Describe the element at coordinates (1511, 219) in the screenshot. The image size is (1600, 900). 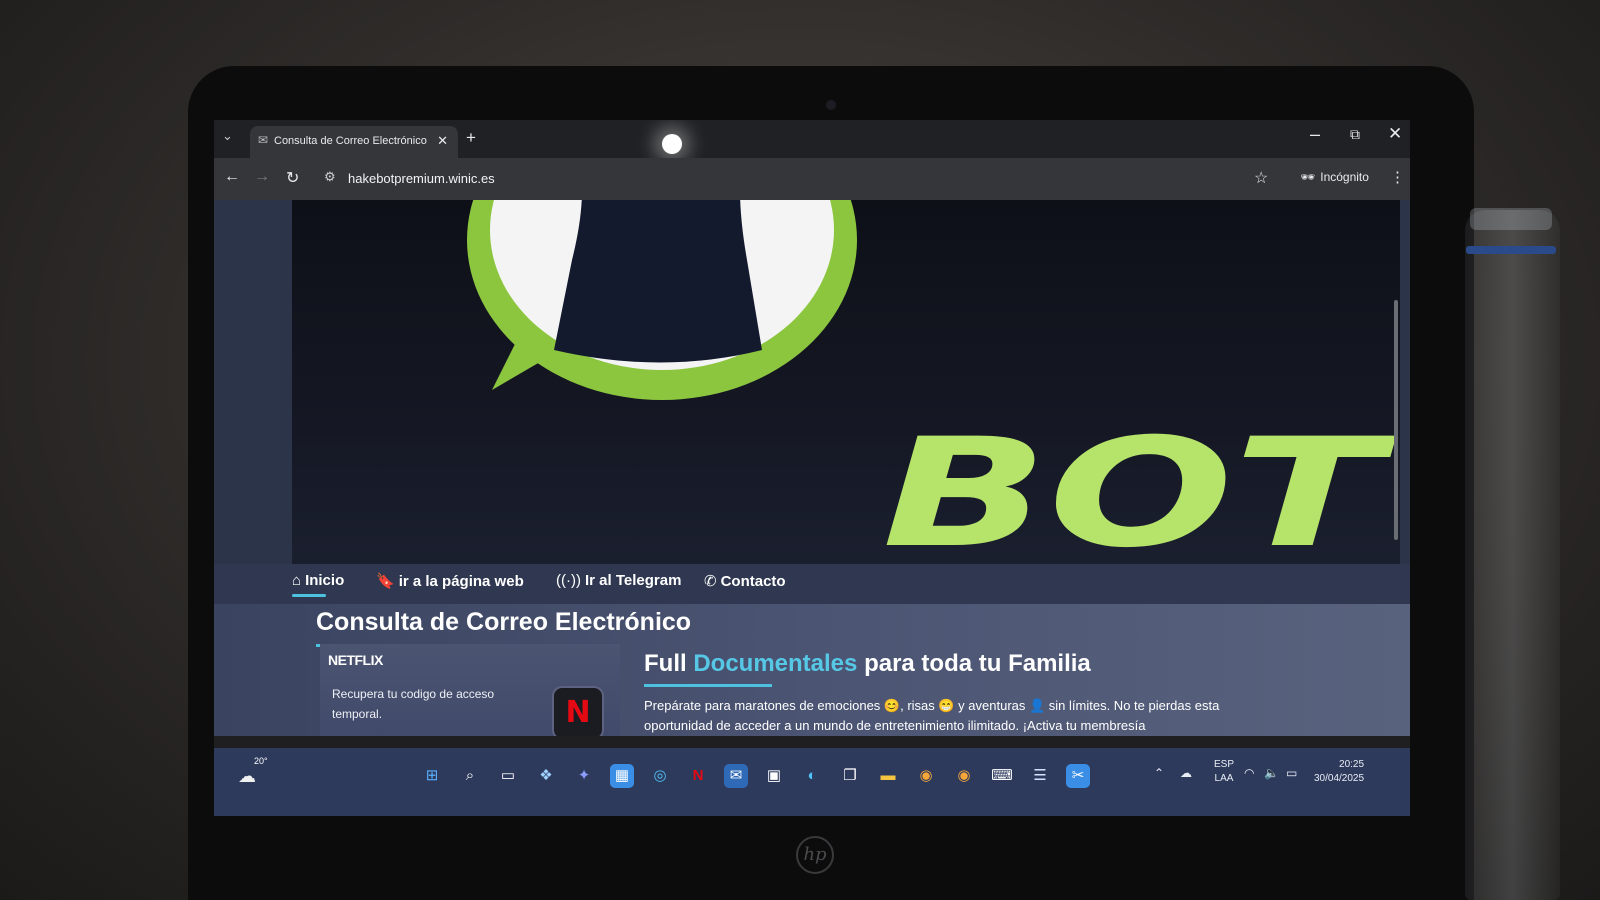
I see `bottle-cap` at that location.